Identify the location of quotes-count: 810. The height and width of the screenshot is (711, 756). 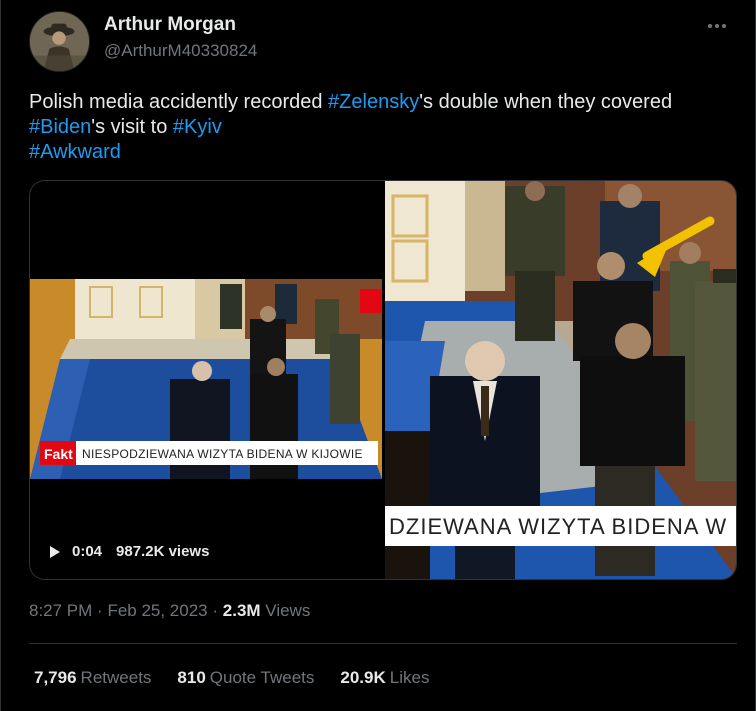
(191, 677).